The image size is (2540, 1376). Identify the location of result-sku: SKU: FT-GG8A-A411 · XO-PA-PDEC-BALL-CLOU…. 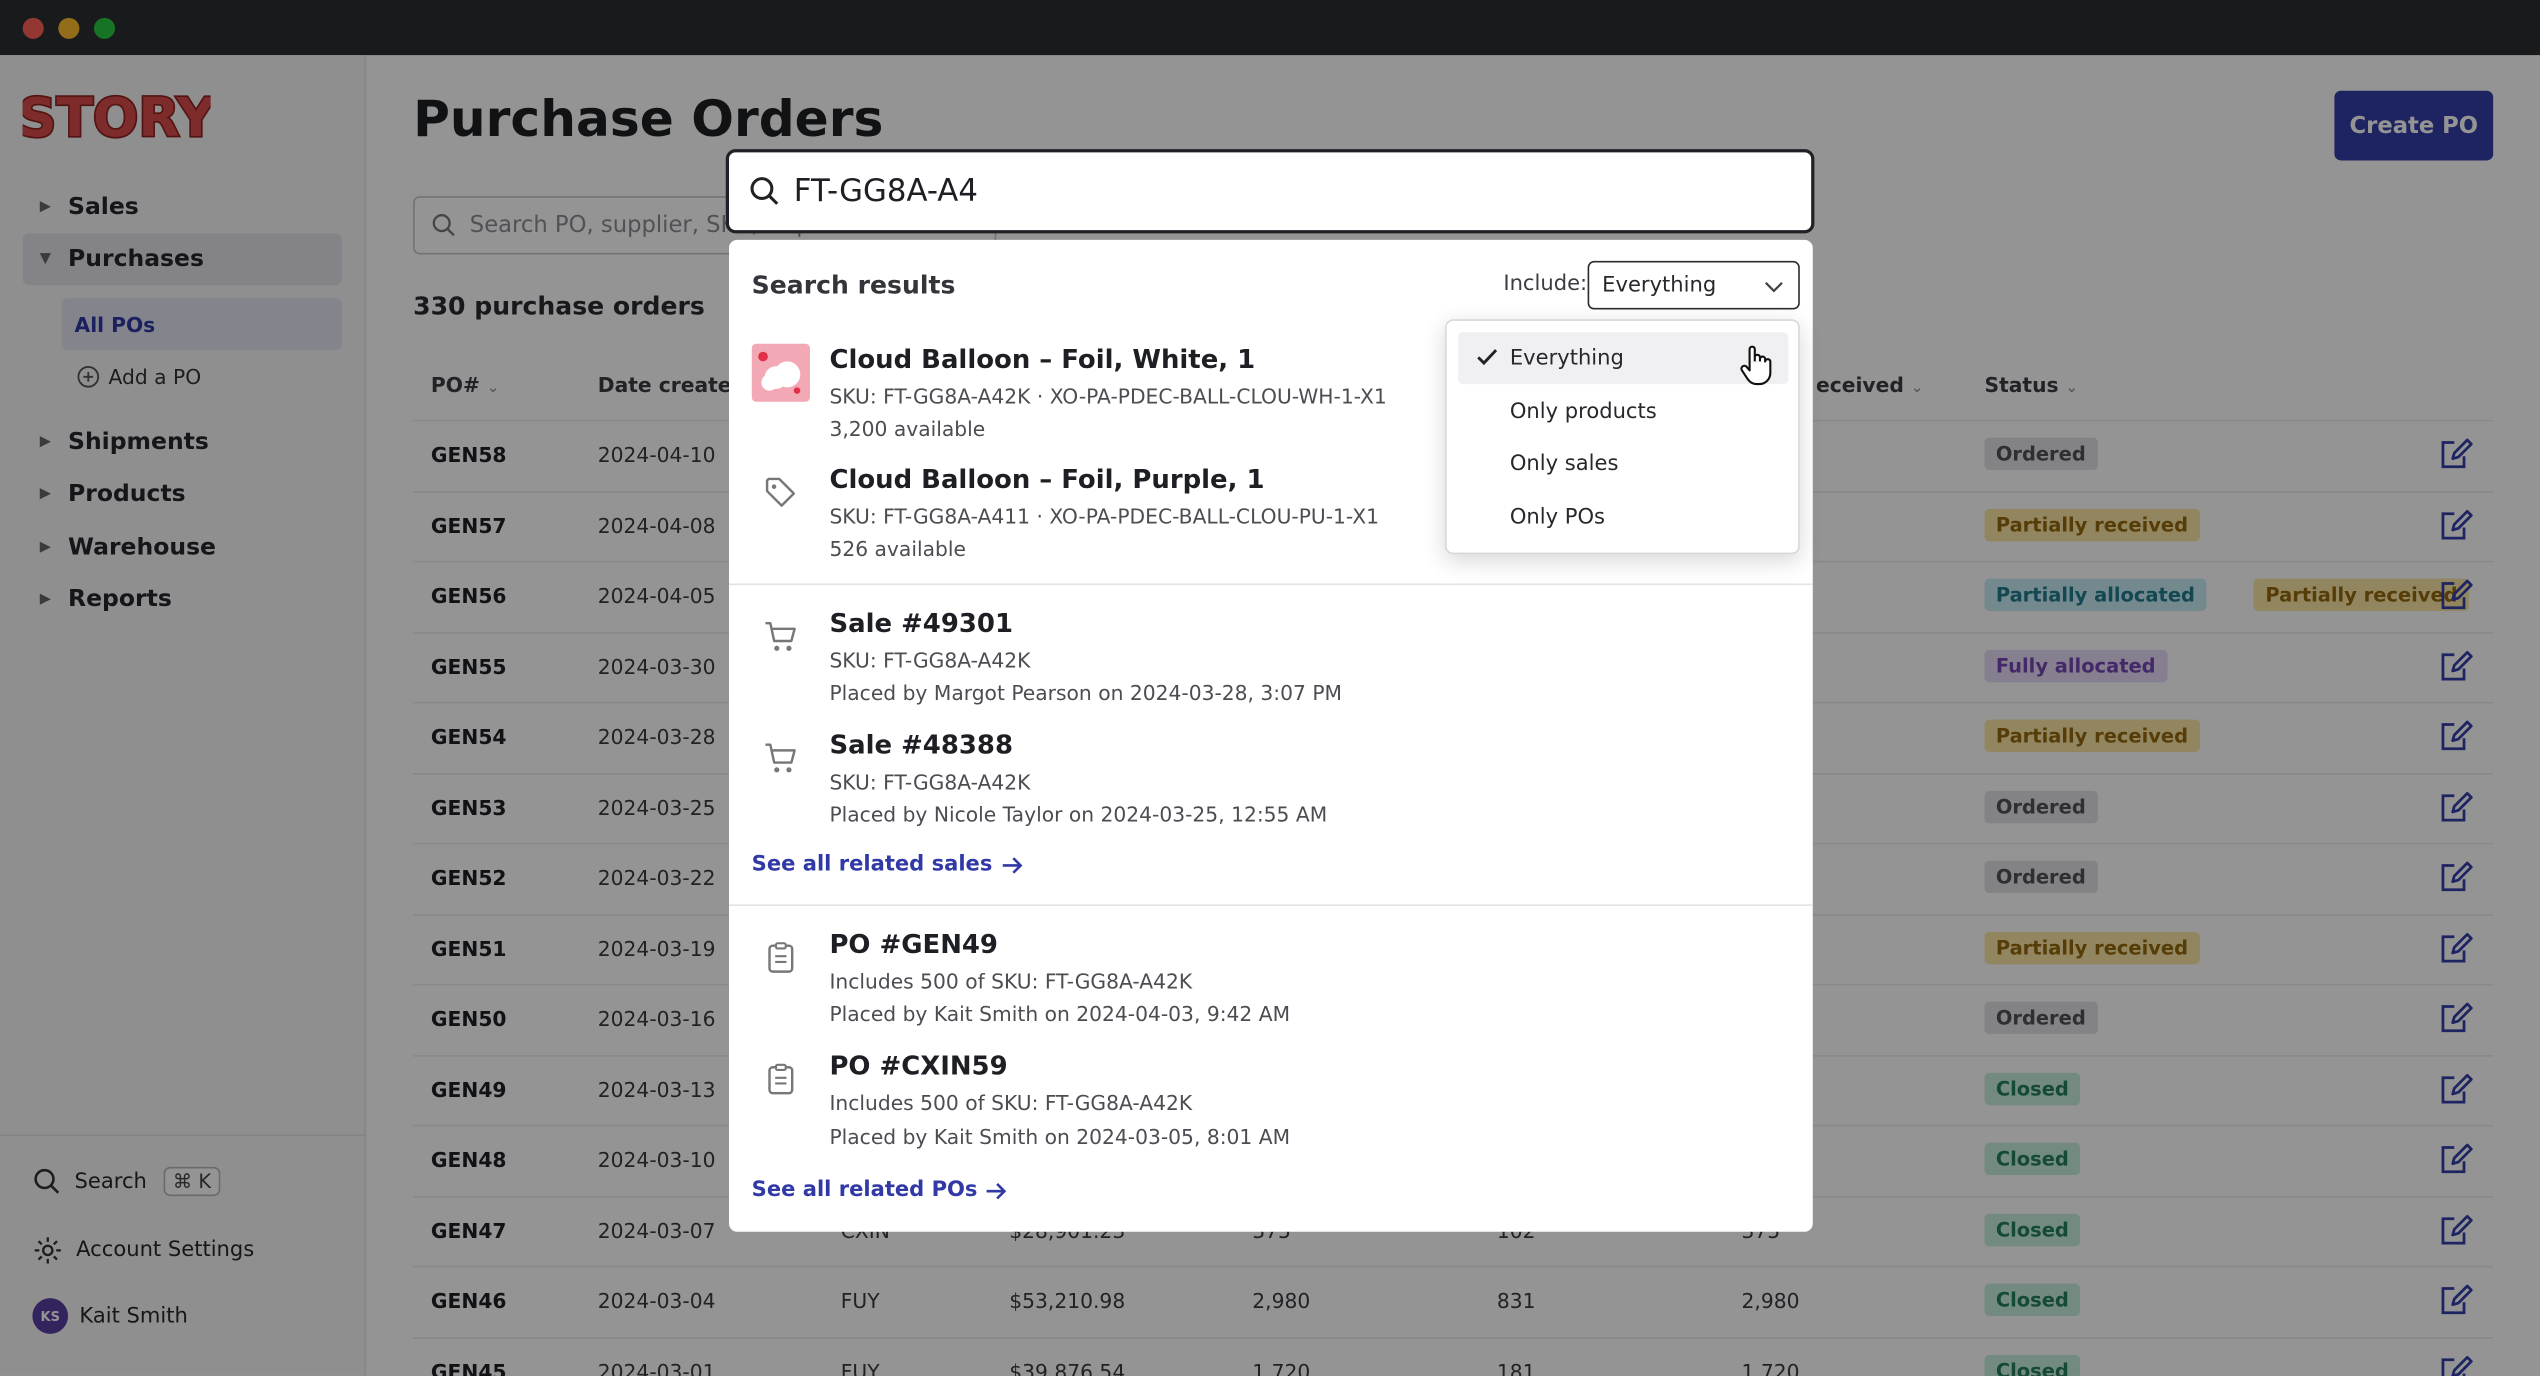
(1104, 516).